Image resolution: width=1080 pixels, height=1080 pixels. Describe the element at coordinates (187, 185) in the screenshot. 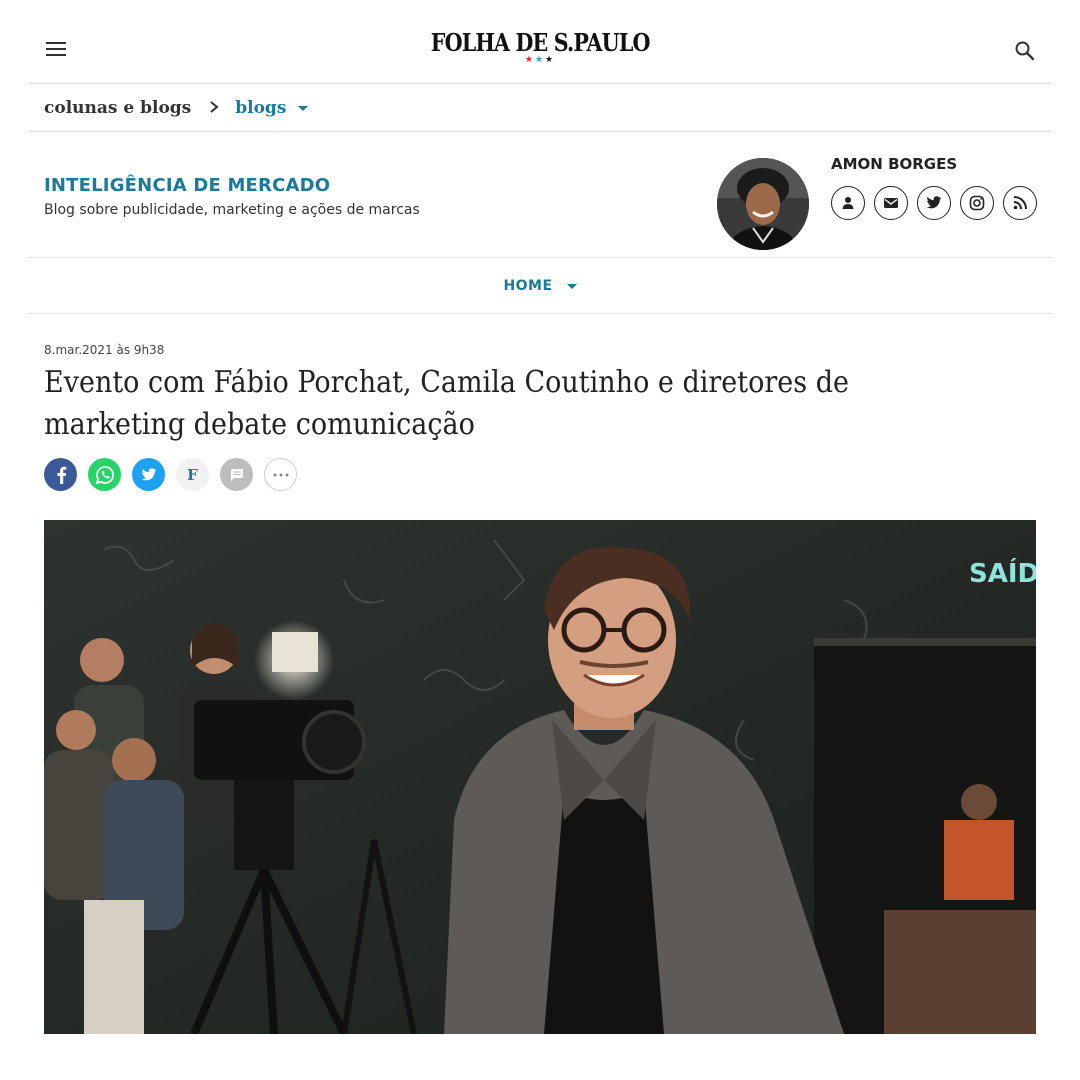

I see `blog-title: INTELIGÊNCIA DE MERCADO` at that location.